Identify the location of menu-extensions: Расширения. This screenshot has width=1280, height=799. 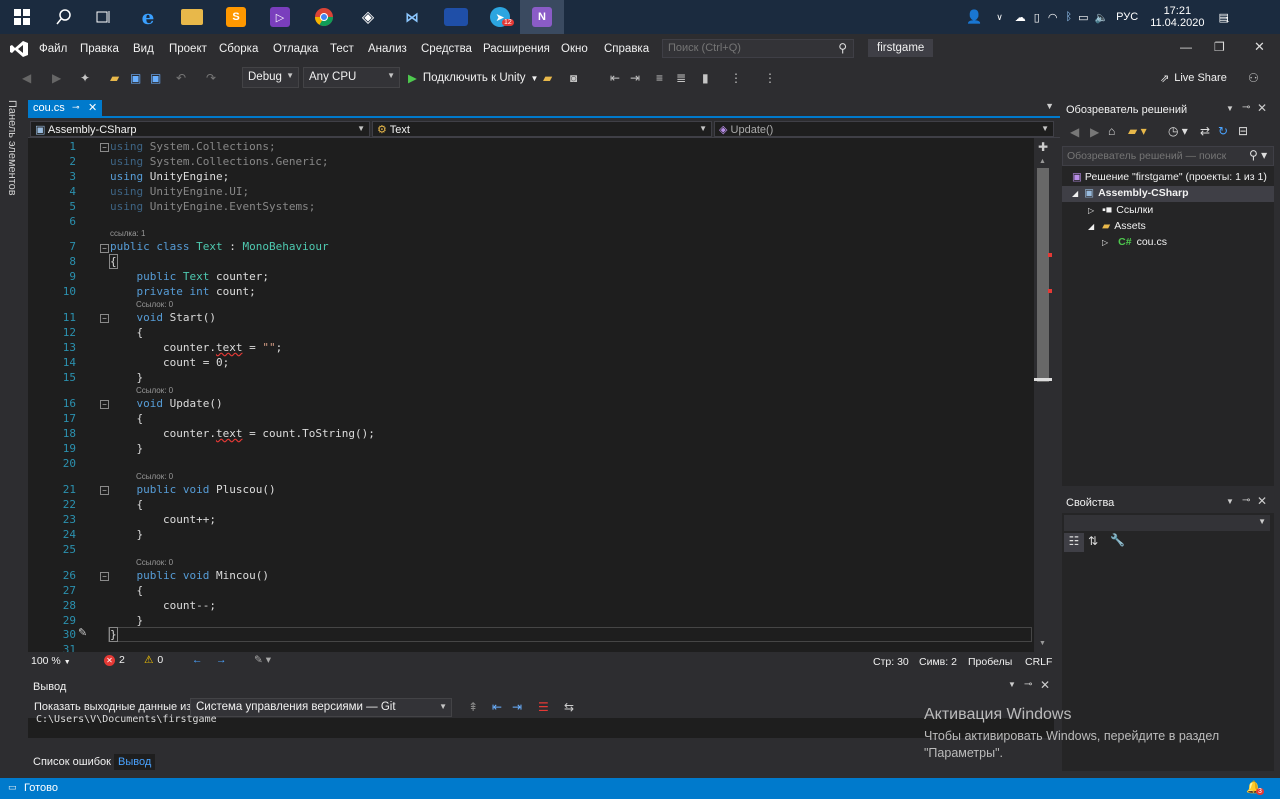
(516, 49).